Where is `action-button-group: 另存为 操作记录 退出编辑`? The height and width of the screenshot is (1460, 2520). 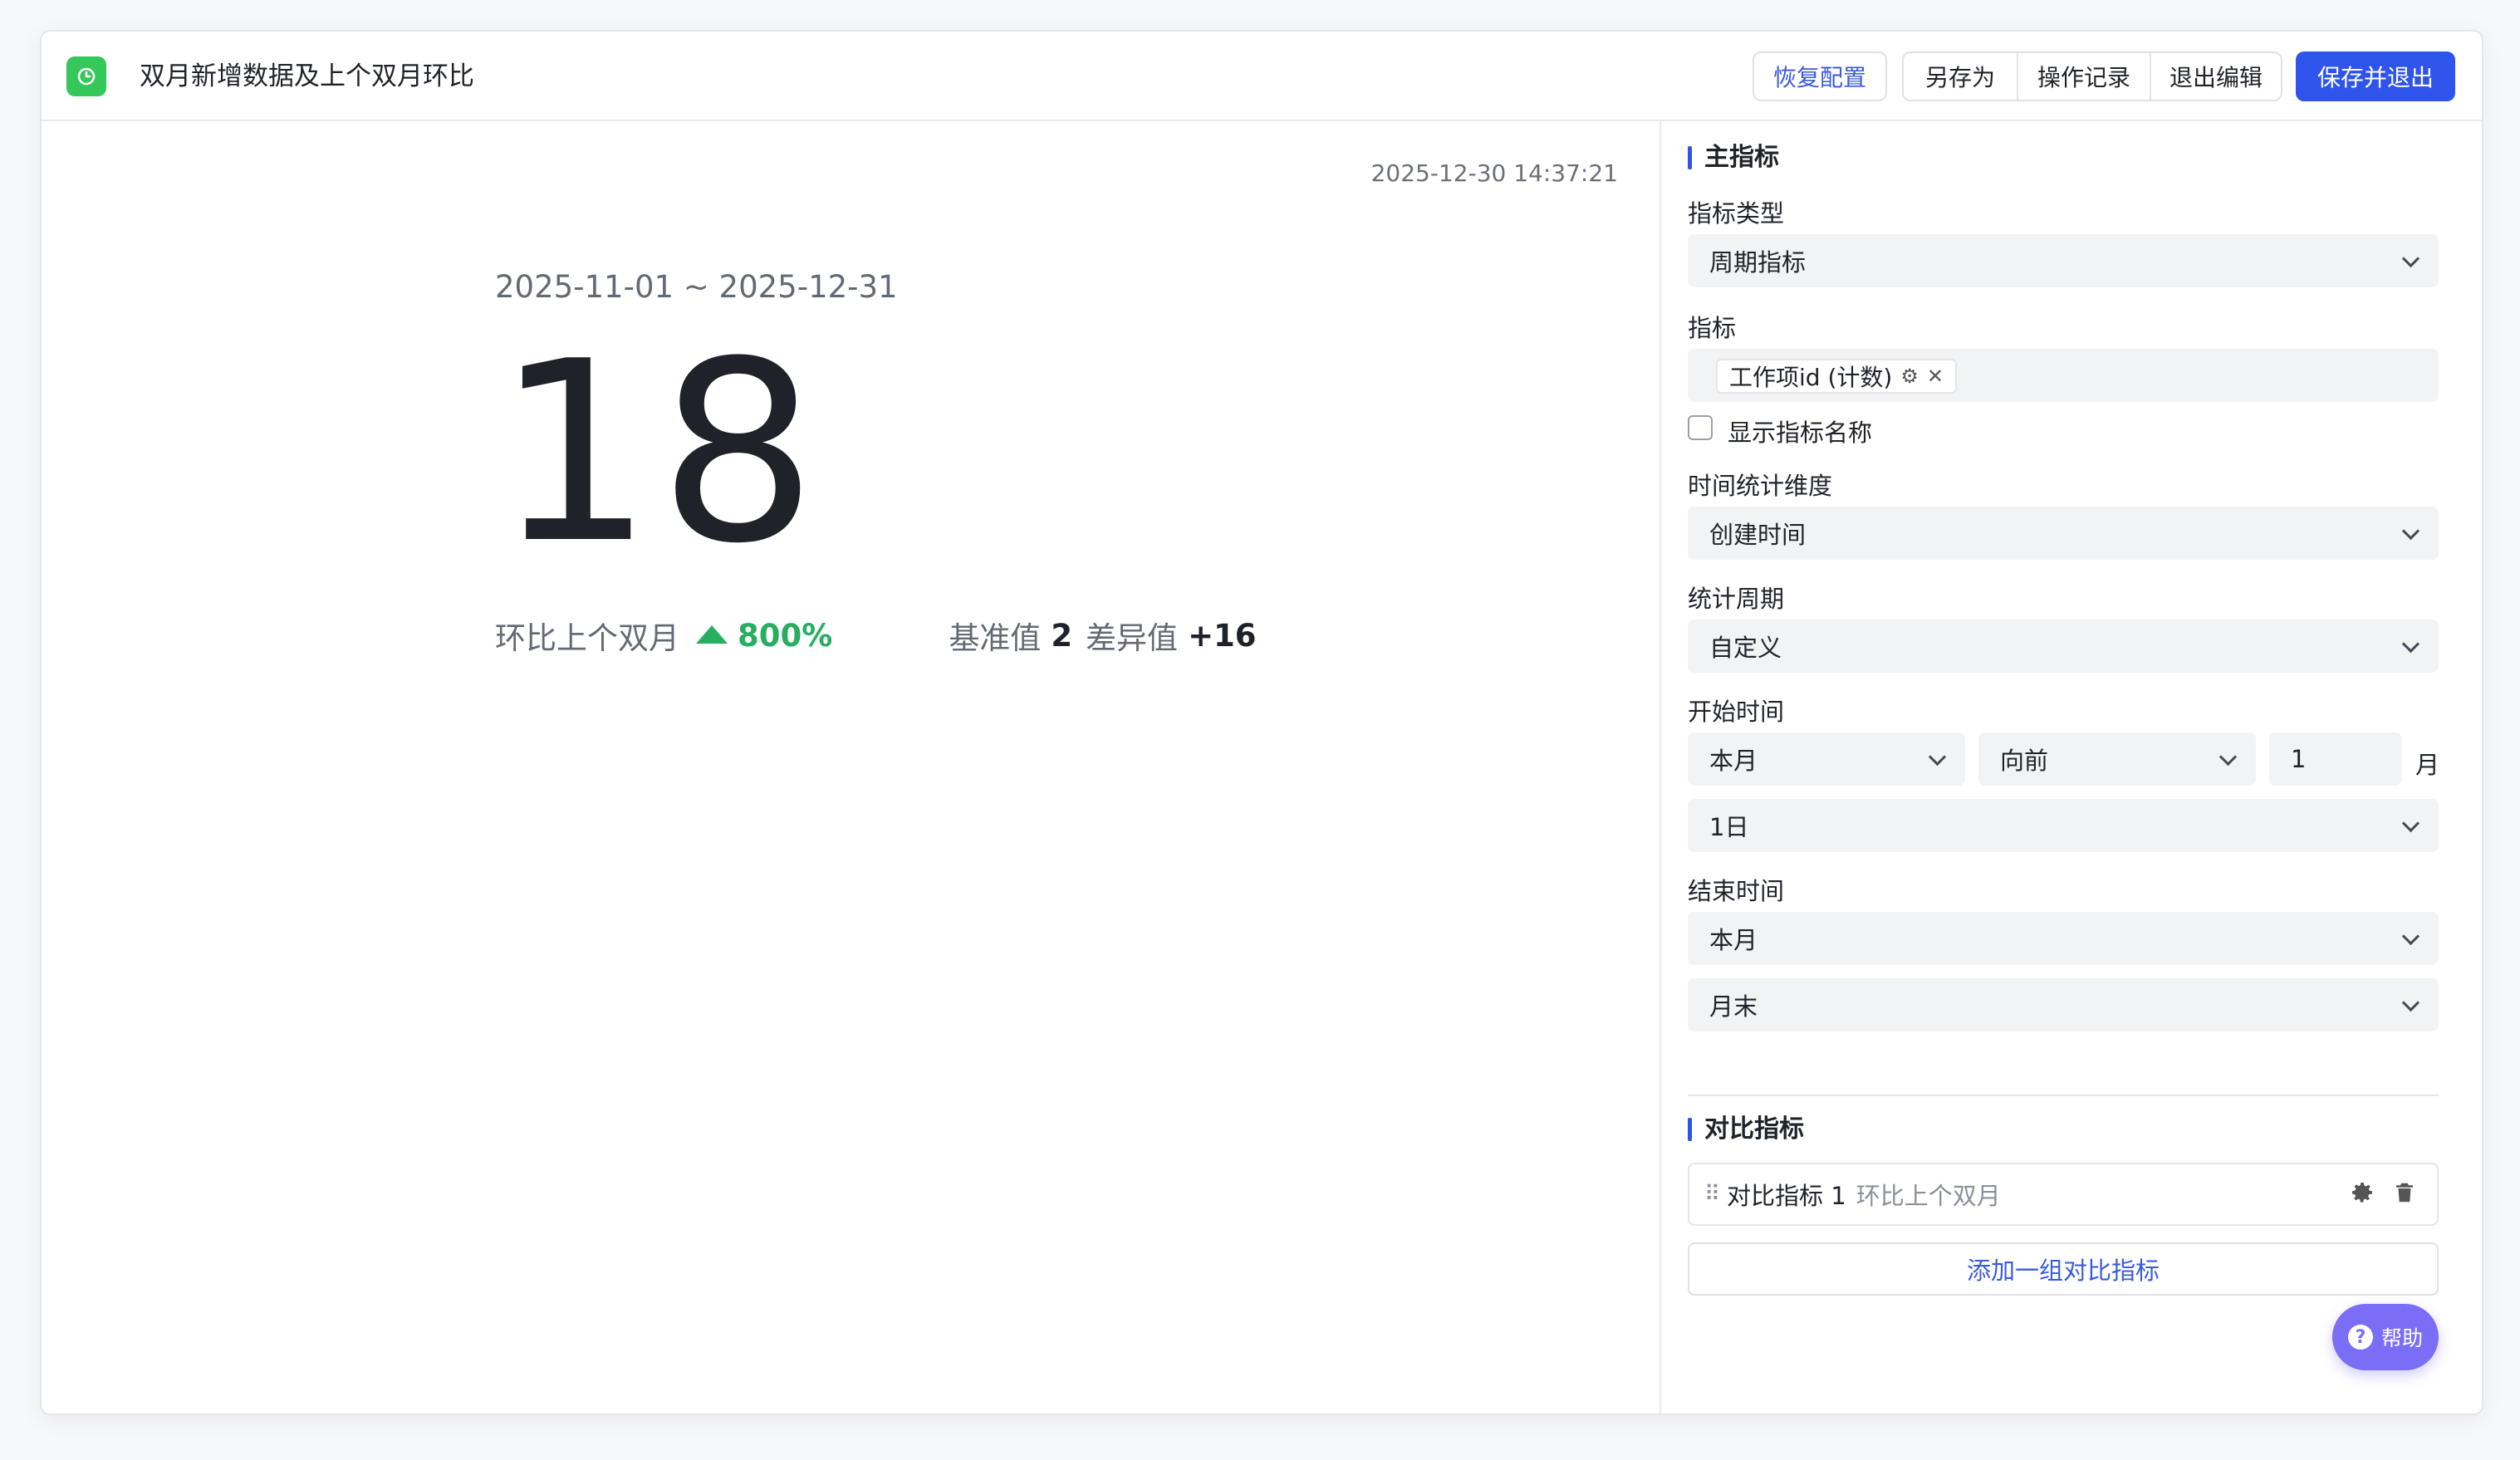 action-button-group: 另存为 操作记录 退出编辑 is located at coordinates (2092, 76).